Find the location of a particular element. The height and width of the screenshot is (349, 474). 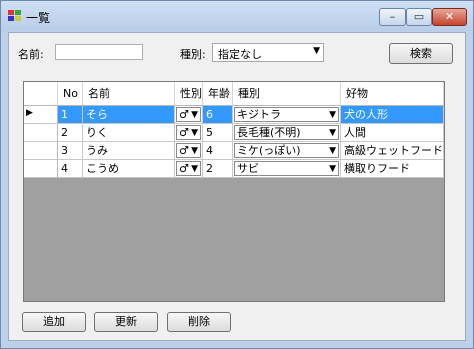

name-search-input is located at coordinates (99, 52).